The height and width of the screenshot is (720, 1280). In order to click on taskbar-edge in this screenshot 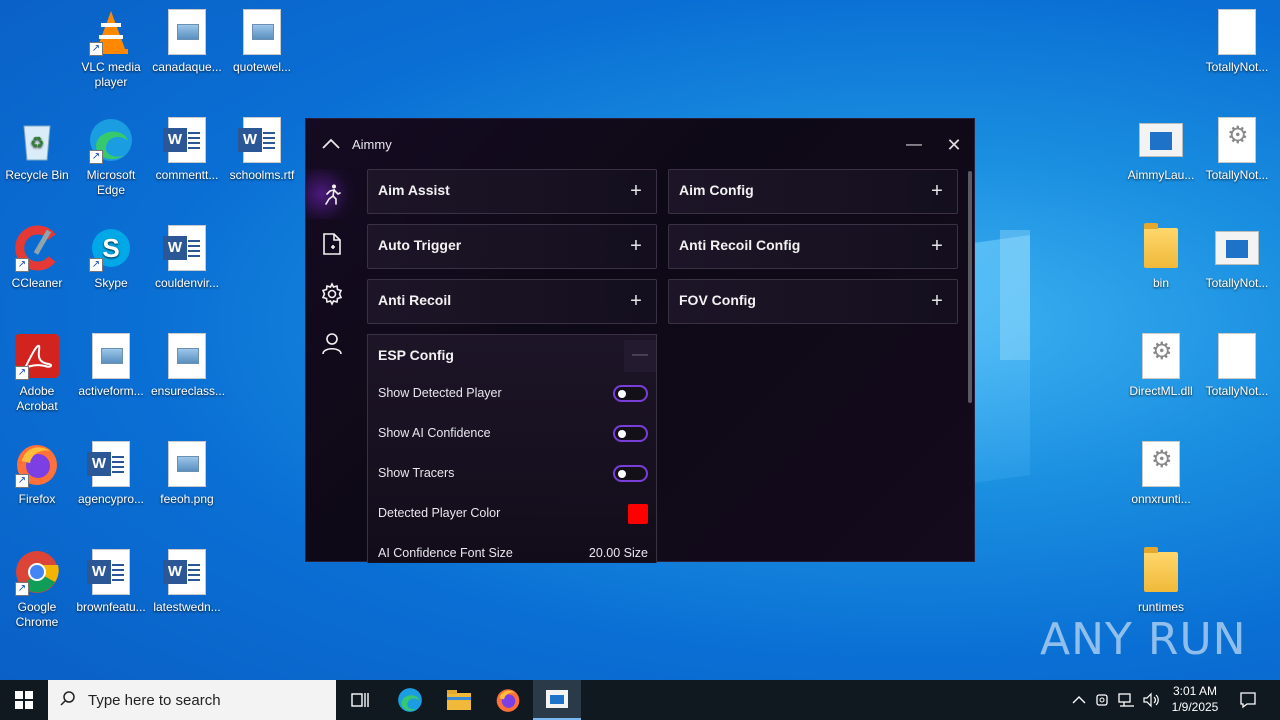, I will do `click(410, 700)`.